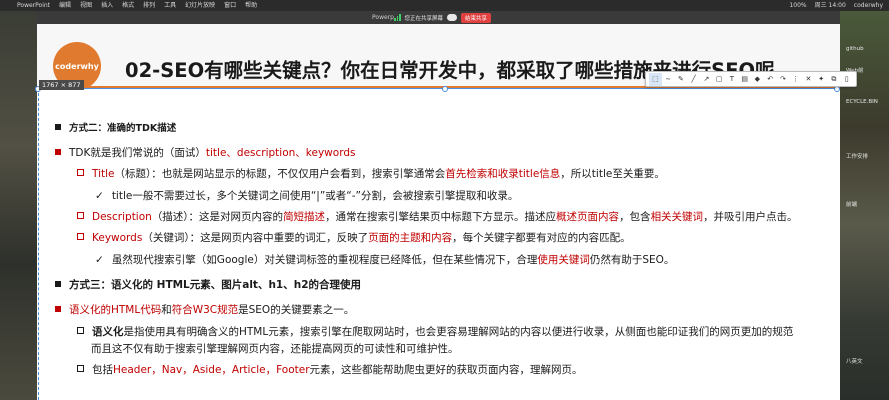  I want to click on line-icon: ╱, so click(693, 79).